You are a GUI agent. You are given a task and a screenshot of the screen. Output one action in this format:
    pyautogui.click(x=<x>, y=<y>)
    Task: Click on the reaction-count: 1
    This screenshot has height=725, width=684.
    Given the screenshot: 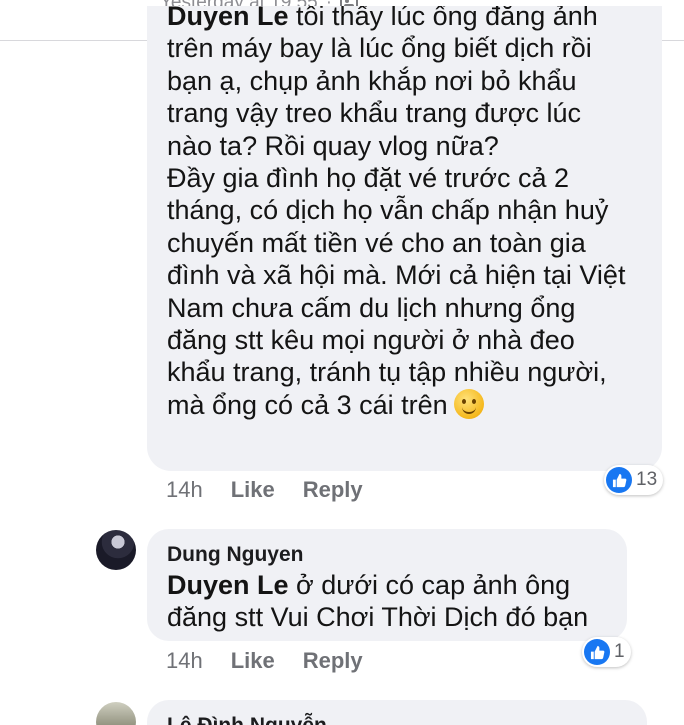 What is the action you would take?
    pyautogui.click(x=619, y=651)
    